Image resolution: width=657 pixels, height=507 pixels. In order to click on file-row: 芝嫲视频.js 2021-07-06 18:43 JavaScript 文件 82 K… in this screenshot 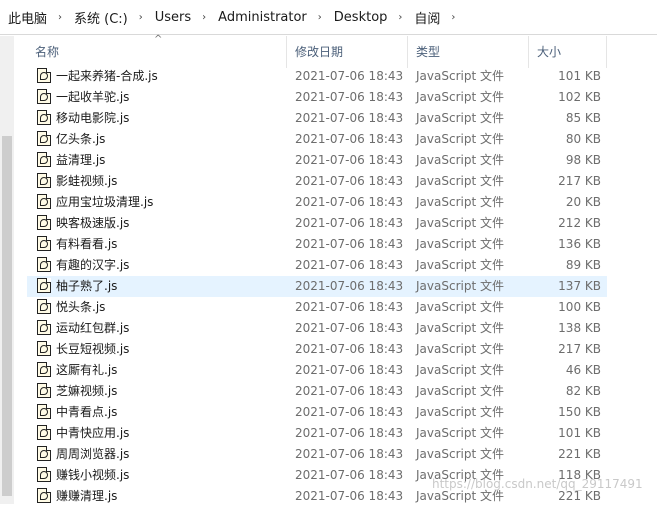, I will do `click(317, 391)`.